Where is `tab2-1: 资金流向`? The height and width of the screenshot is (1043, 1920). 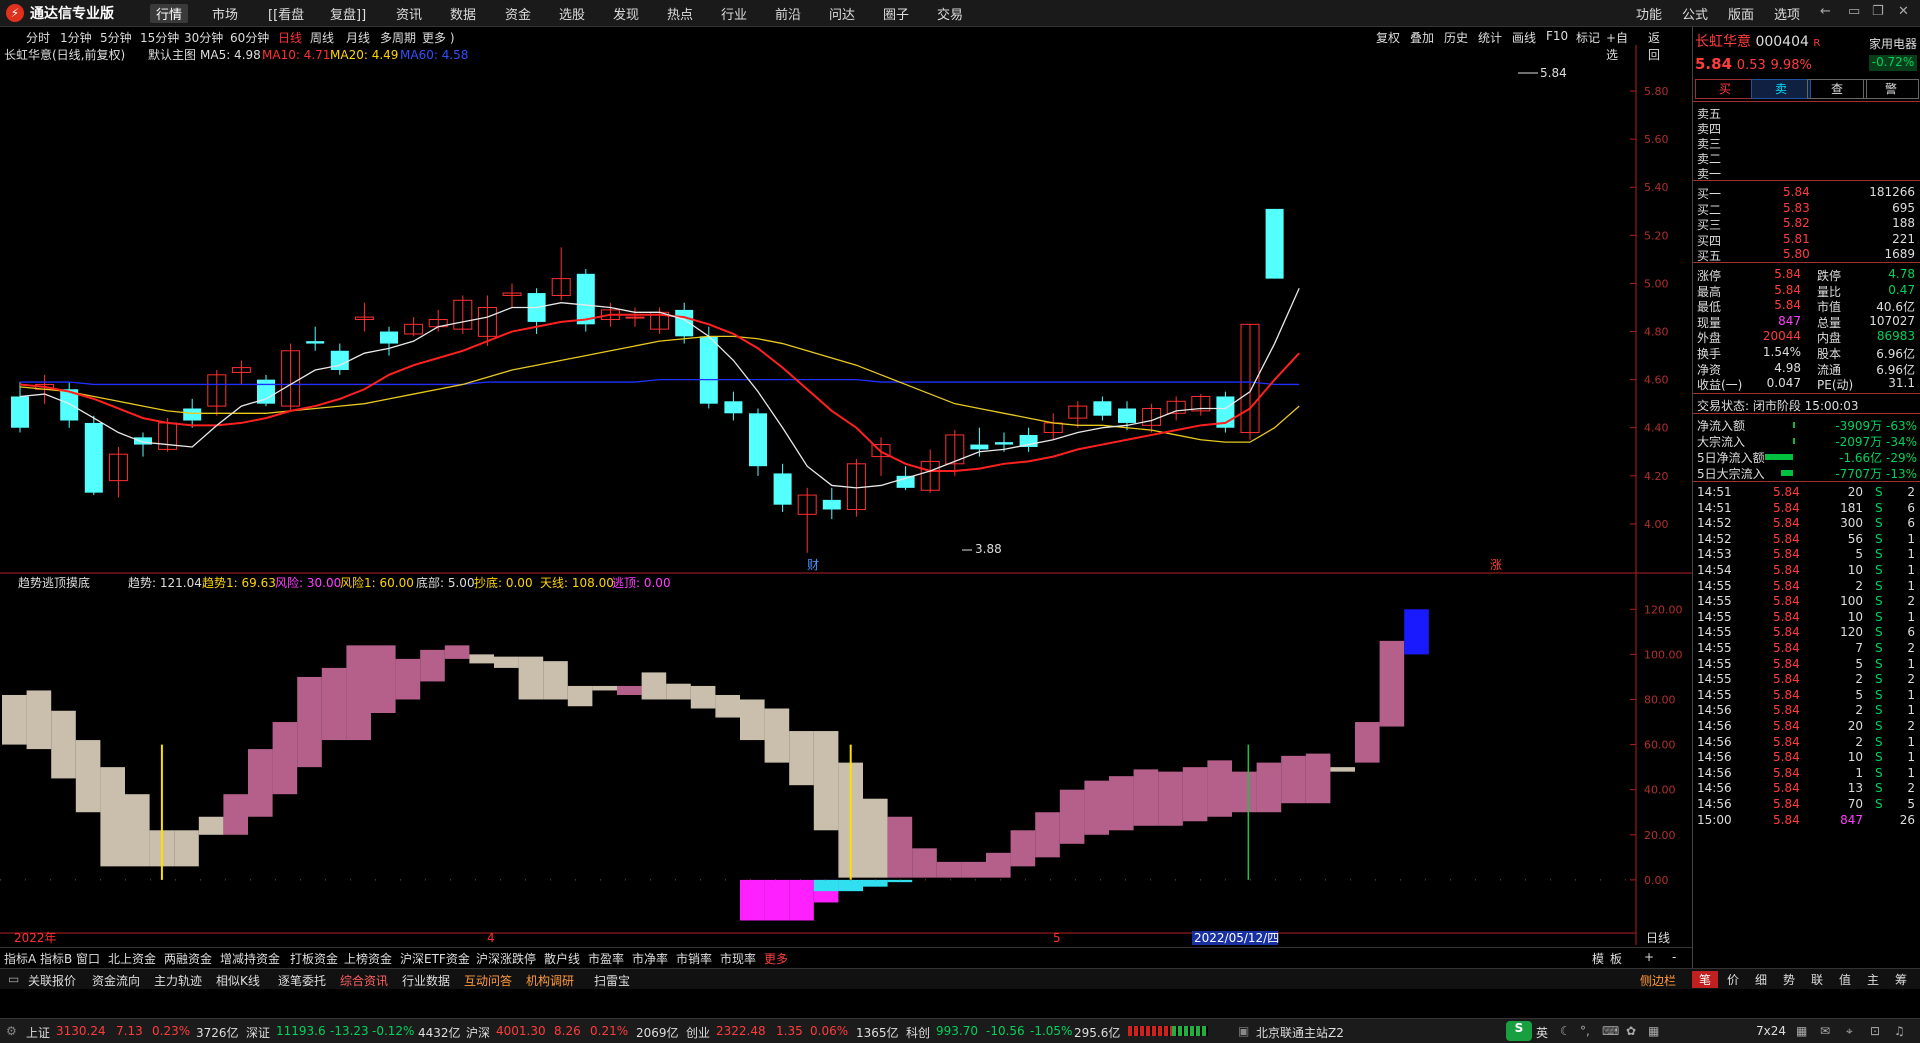
tab2-1: 资金流向 is located at coordinates (116, 980).